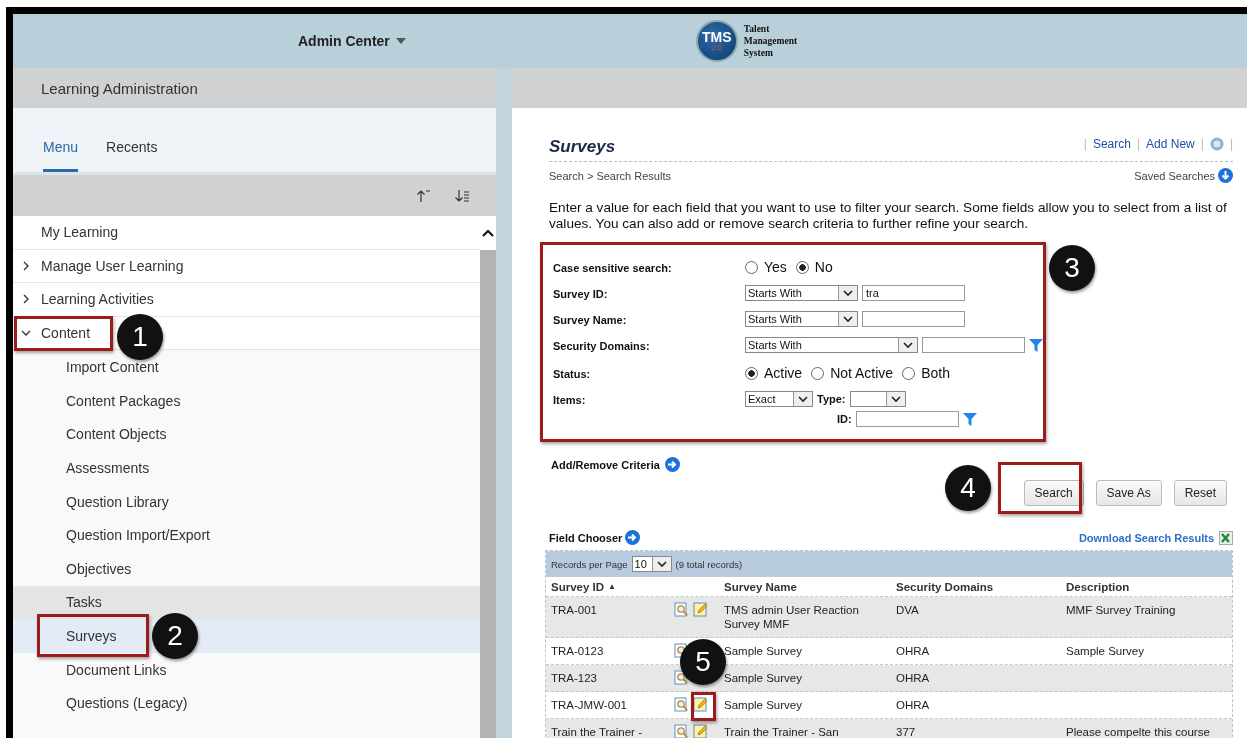  I want to click on logo-text: Talent, so click(757, 29).